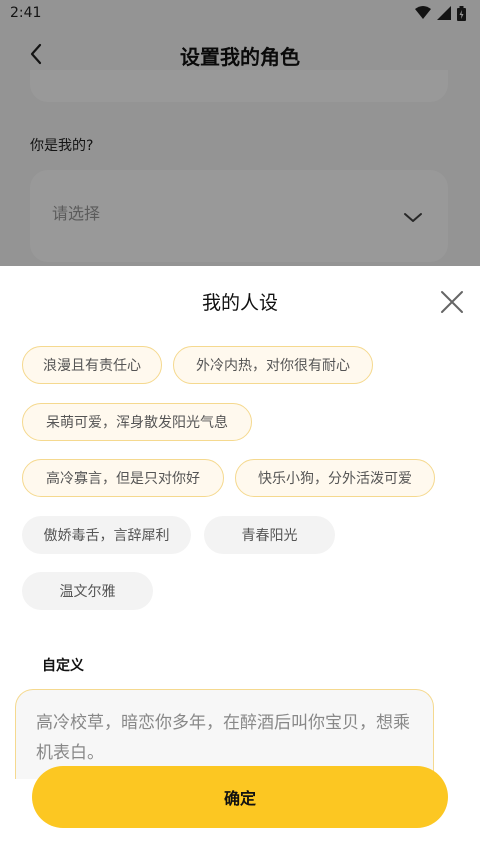 The image size is (480, 853). I want to click on tag-item: 青春阳光, so click(269, 535).